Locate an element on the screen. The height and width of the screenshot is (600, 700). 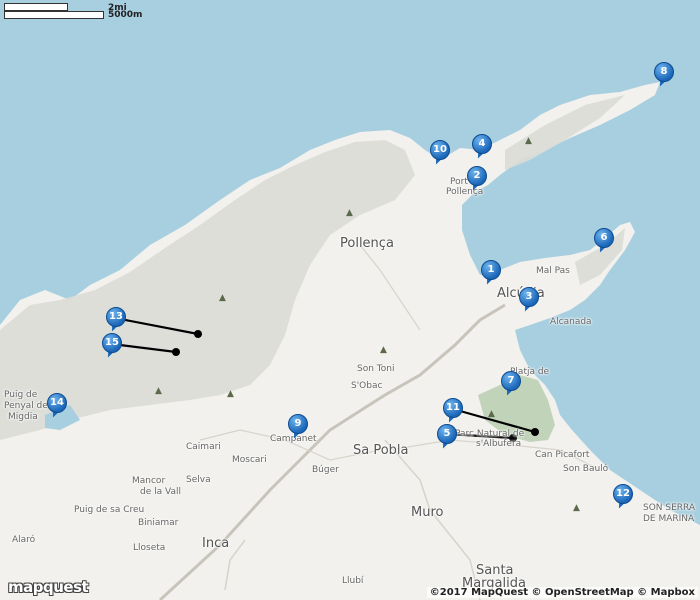
map-pin-12: 12 is located at coordinates (623, 497).